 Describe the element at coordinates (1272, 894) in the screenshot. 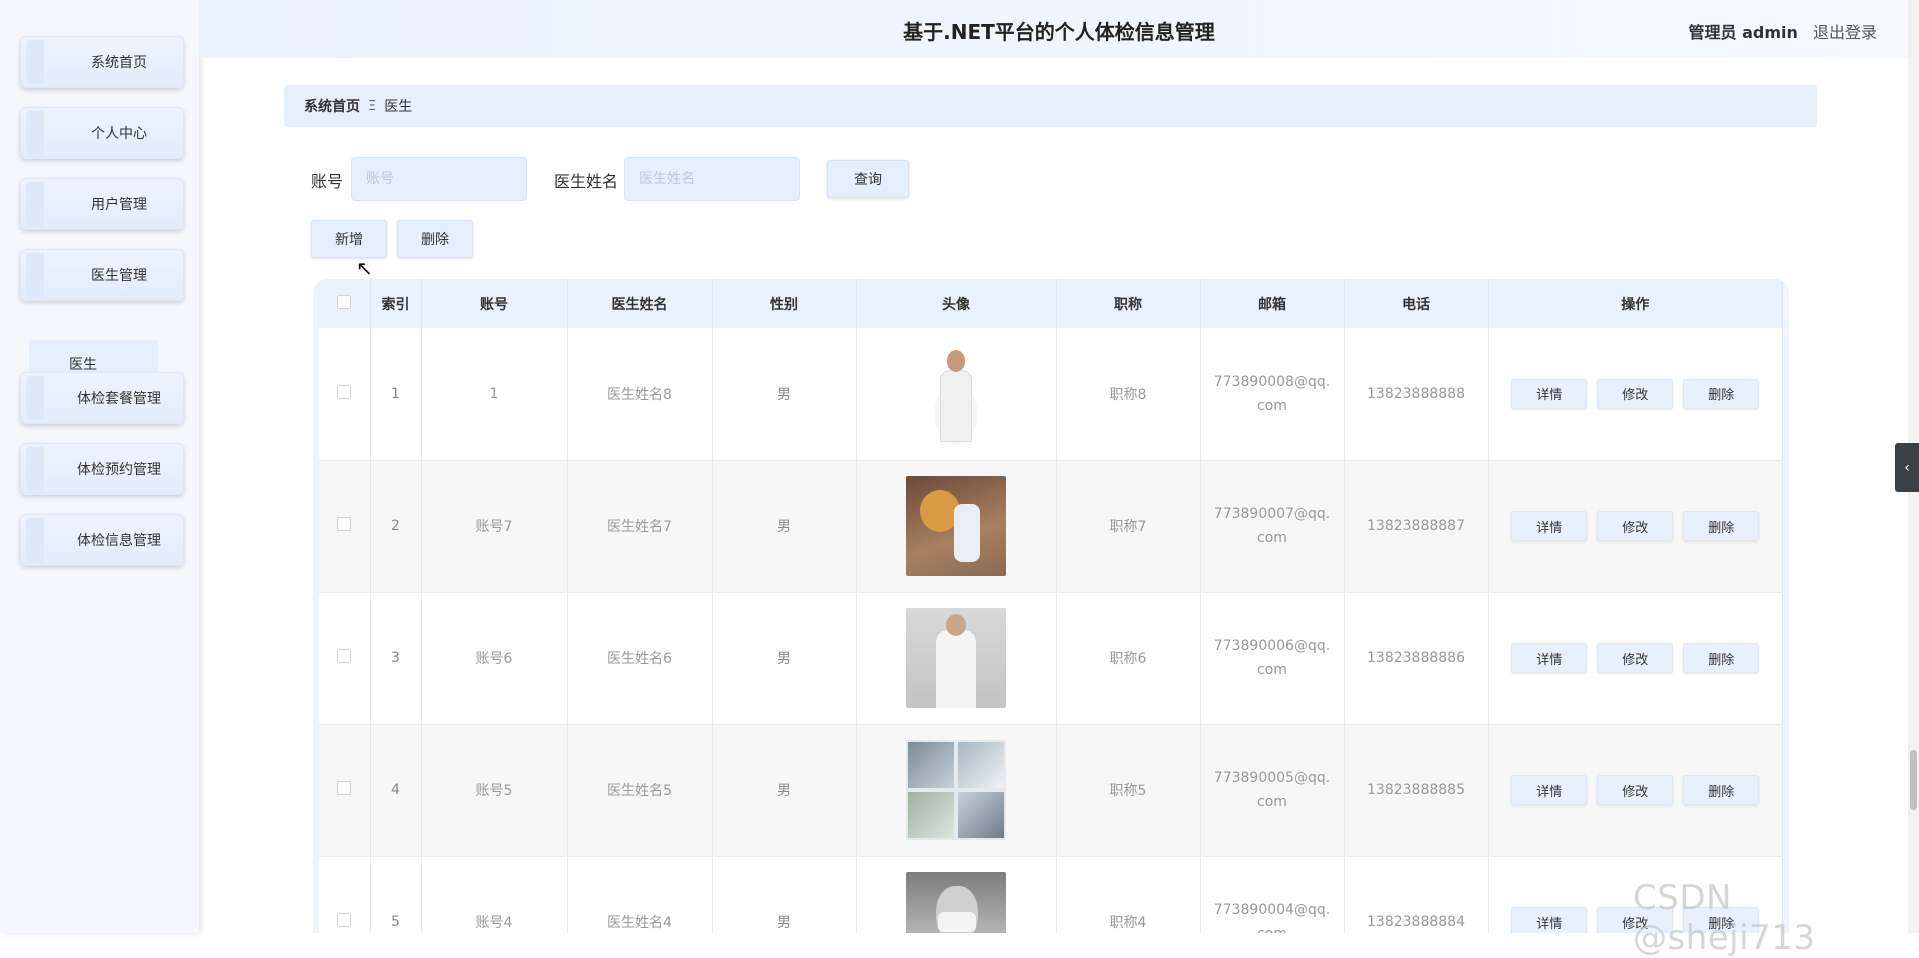

I see `email-cell: 773890004@qq.com` at that location.